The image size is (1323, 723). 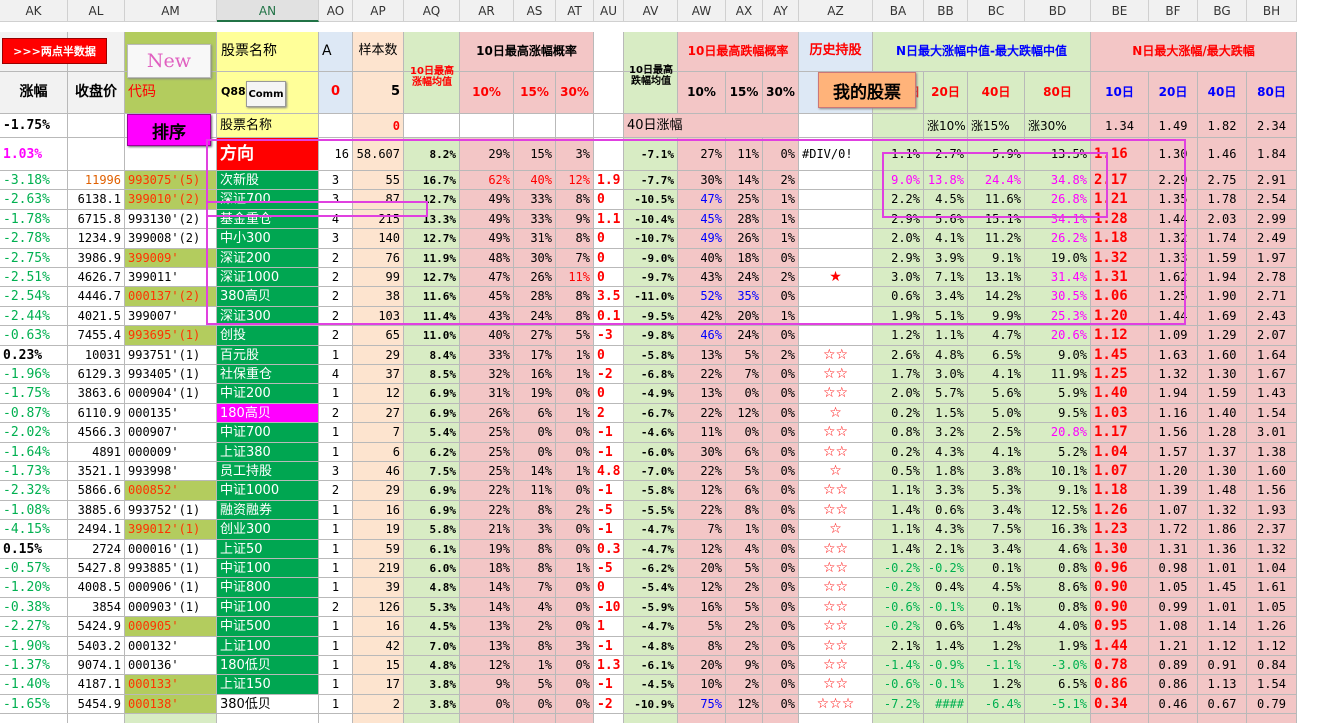 I want to click on cell-bb-12: 1.5%, so click(x=946, y=413).